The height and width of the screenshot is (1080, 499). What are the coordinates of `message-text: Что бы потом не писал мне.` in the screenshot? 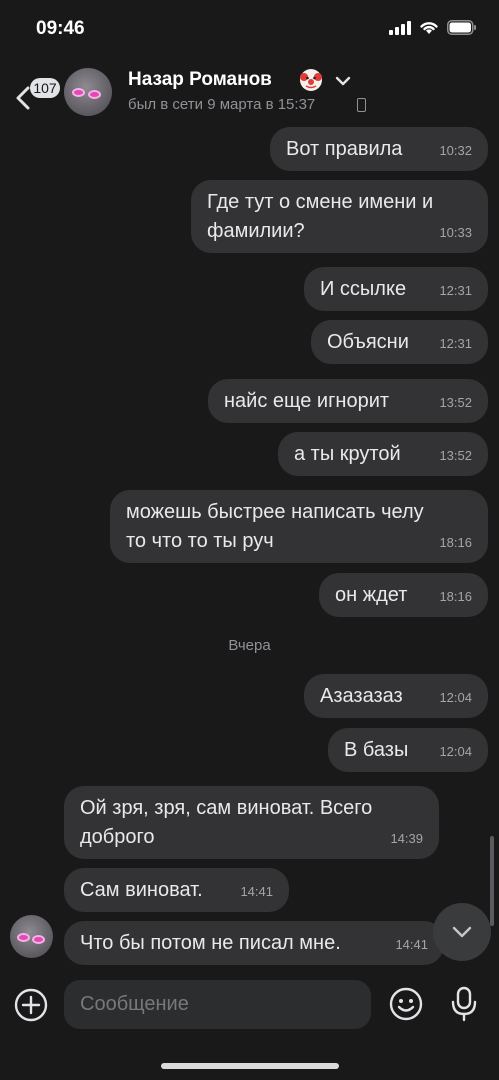 It's located at (210, 943).